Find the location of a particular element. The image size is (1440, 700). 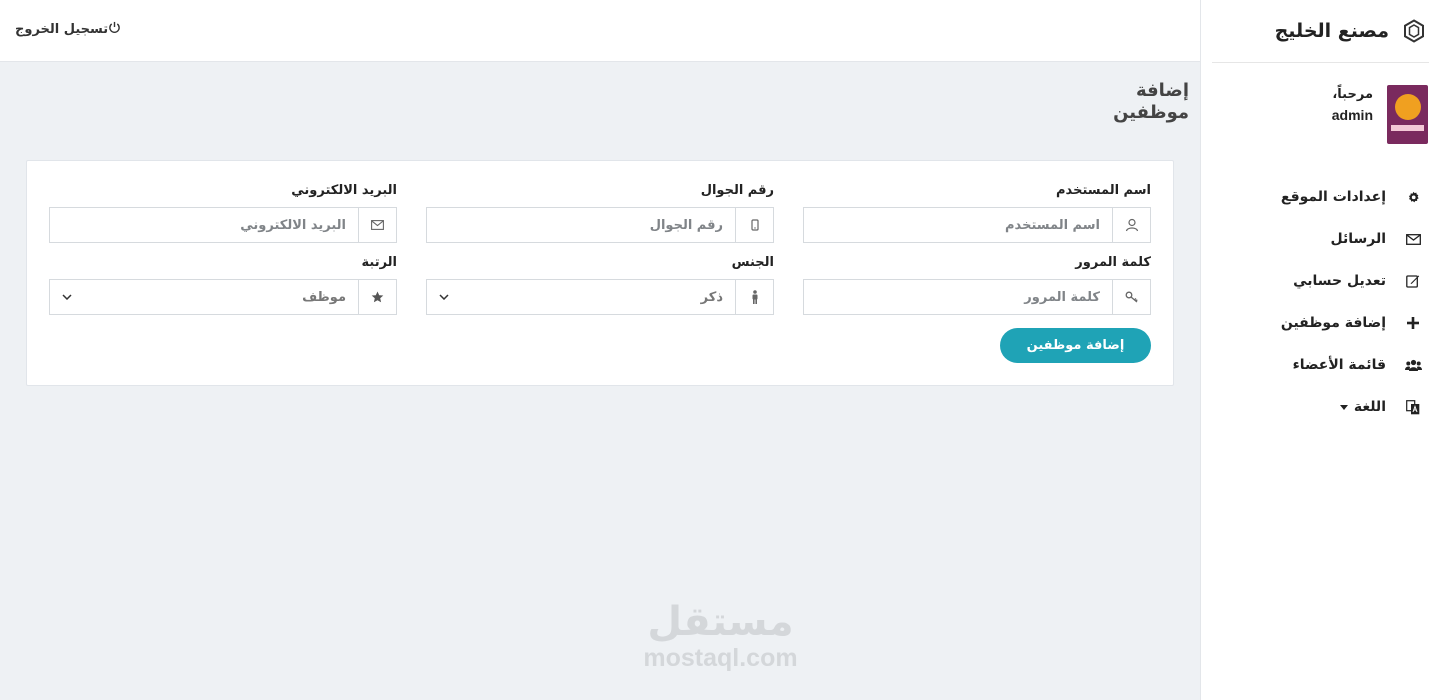

gender-select: ذكر is located at coordinates (580, 297).